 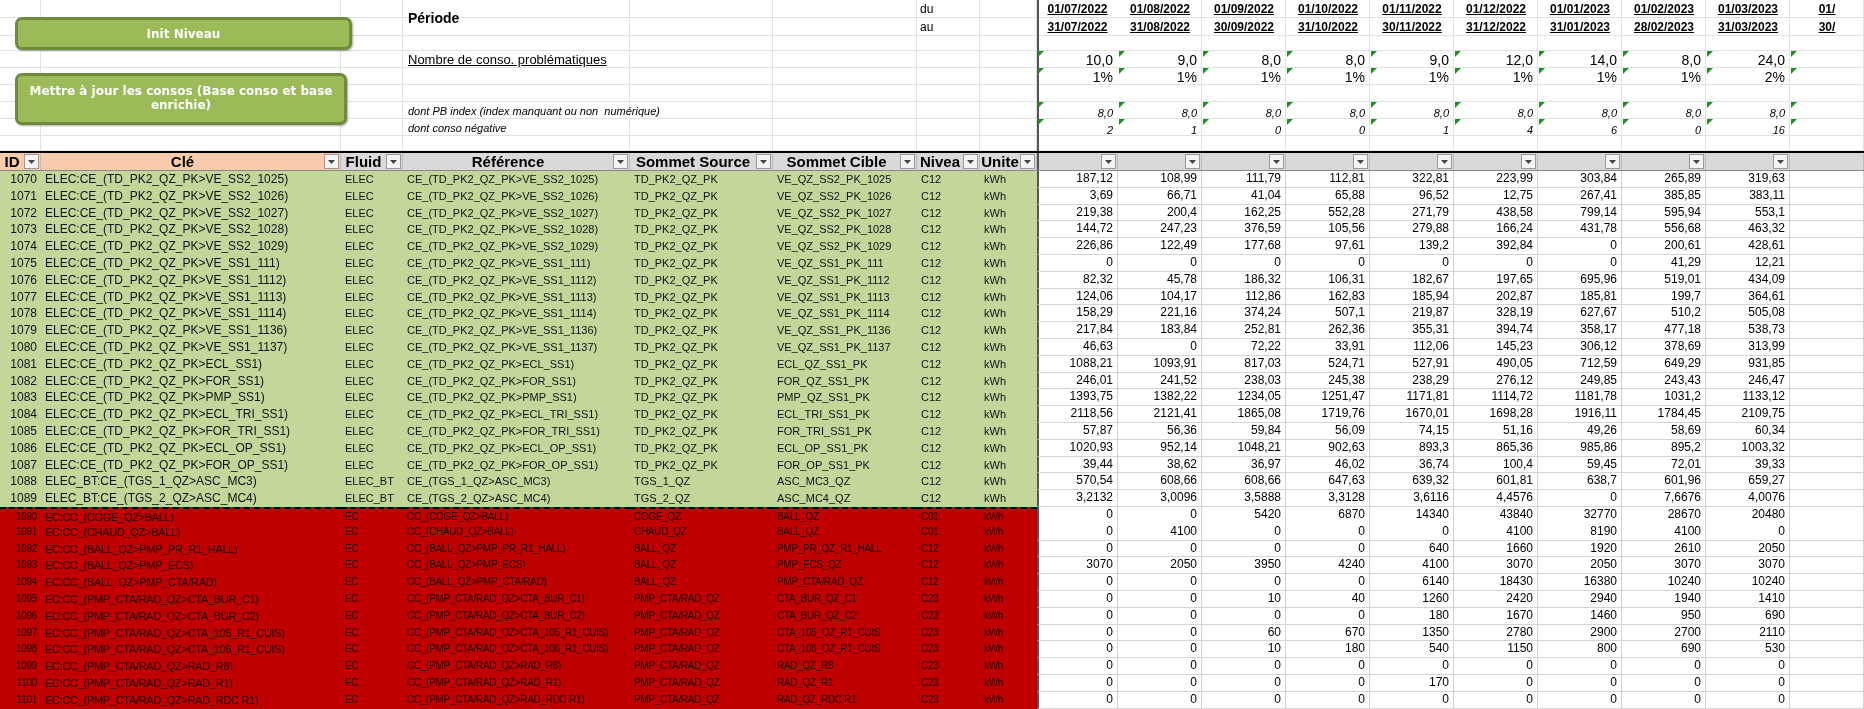 What do you see at coordinates (1664, 314) in the screenshot?
I see `table-cell: 510,2` at bounding box center [1664, 314].